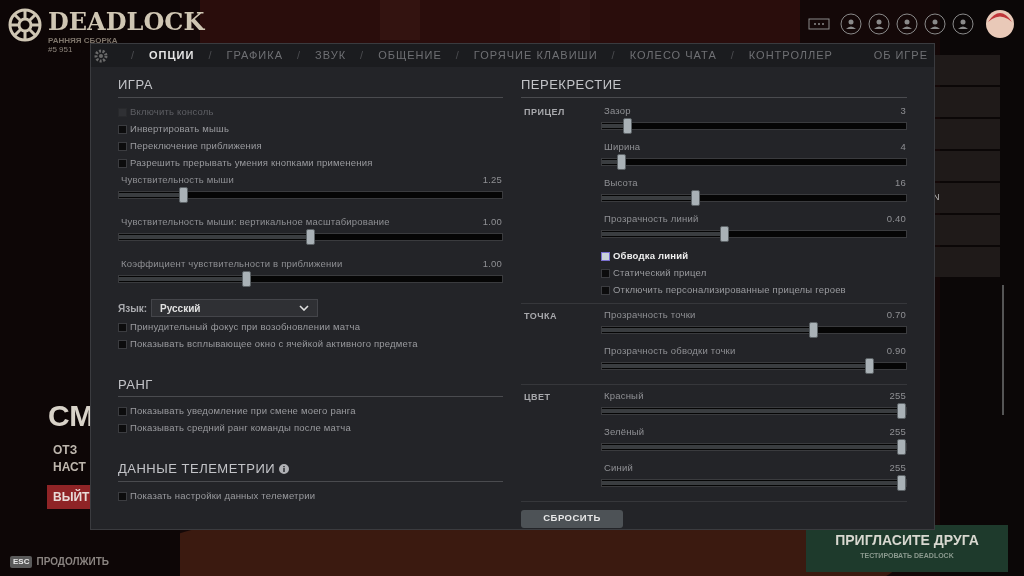  What do you see at coordinates (670, 350) in the screenshot?
I see `slider-label: Прозрачность обводки точки` at bounding box center [670, 350].